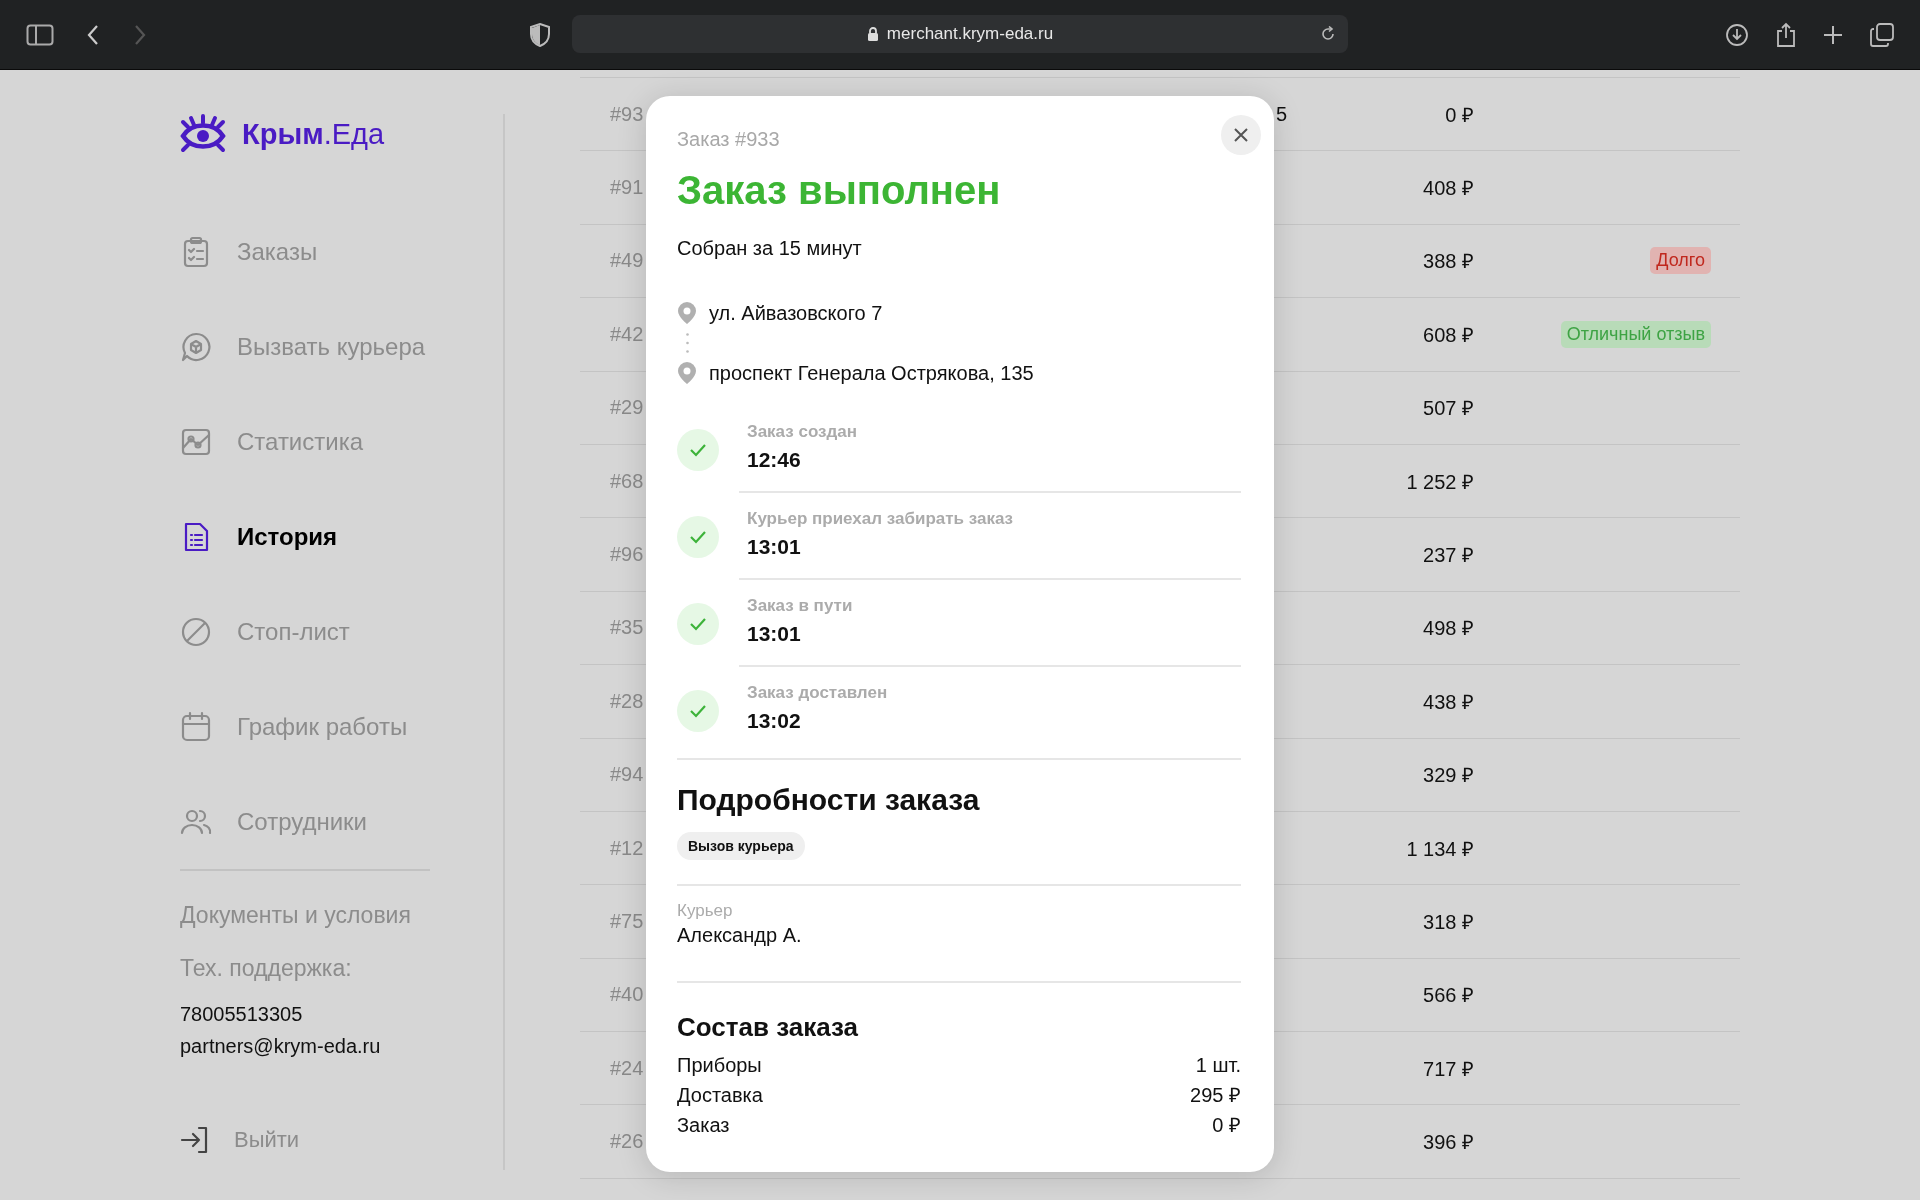 This screenshot has height=1200, width=1920. Describe the element at coordinates (196, 346) in the screenshot. I see `chat-cube-icon` at that location.